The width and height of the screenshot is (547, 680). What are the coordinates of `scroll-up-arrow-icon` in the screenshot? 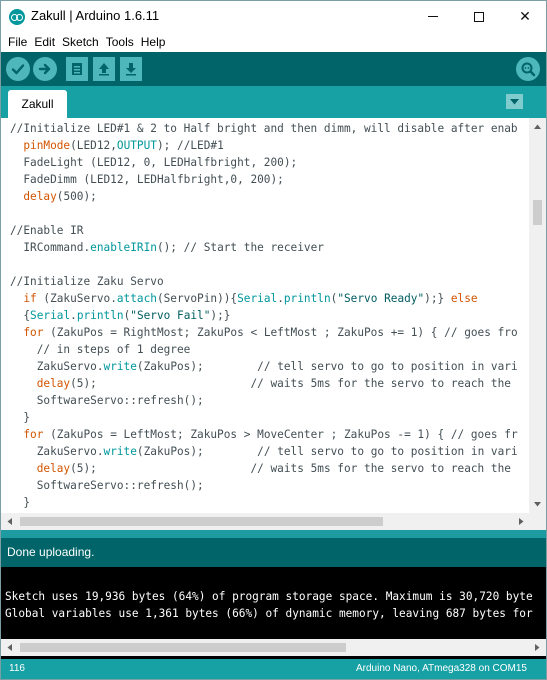 It's located at (537, 126).